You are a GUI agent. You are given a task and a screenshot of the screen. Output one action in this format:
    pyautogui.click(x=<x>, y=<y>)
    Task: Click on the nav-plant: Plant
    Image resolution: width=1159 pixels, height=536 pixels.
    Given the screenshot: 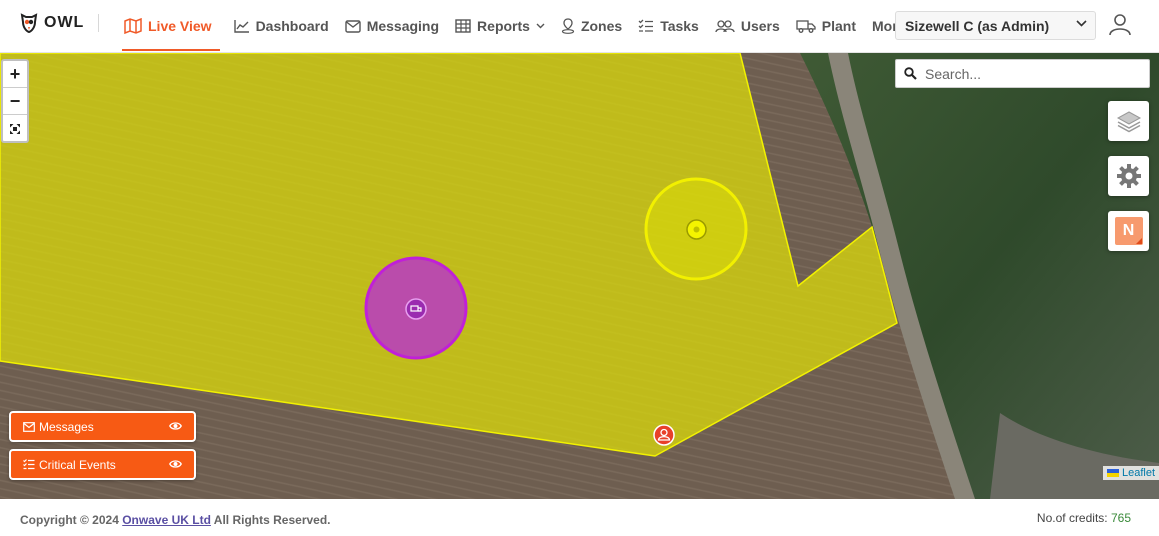 What is the action you would take?
    pyautogui.click(x=826, y=26)
    